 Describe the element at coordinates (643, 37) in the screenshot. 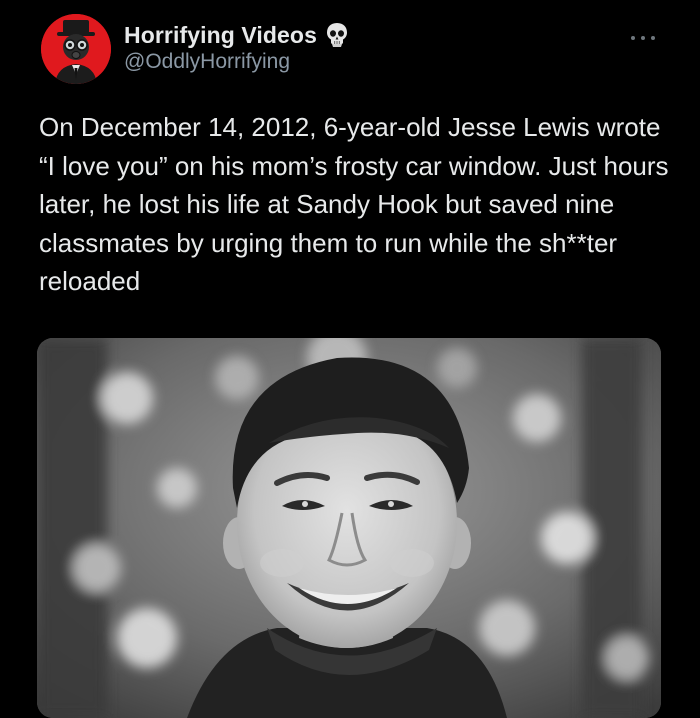

I see `more-horizontal-icon` at that location.